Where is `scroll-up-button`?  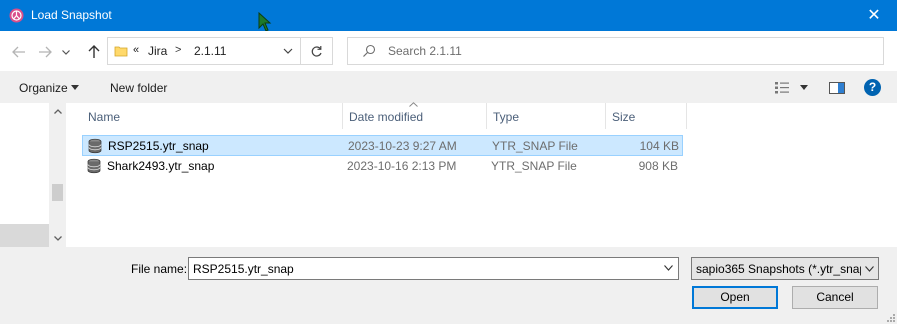
scroll-up-button is located at coordinates (57, 111).